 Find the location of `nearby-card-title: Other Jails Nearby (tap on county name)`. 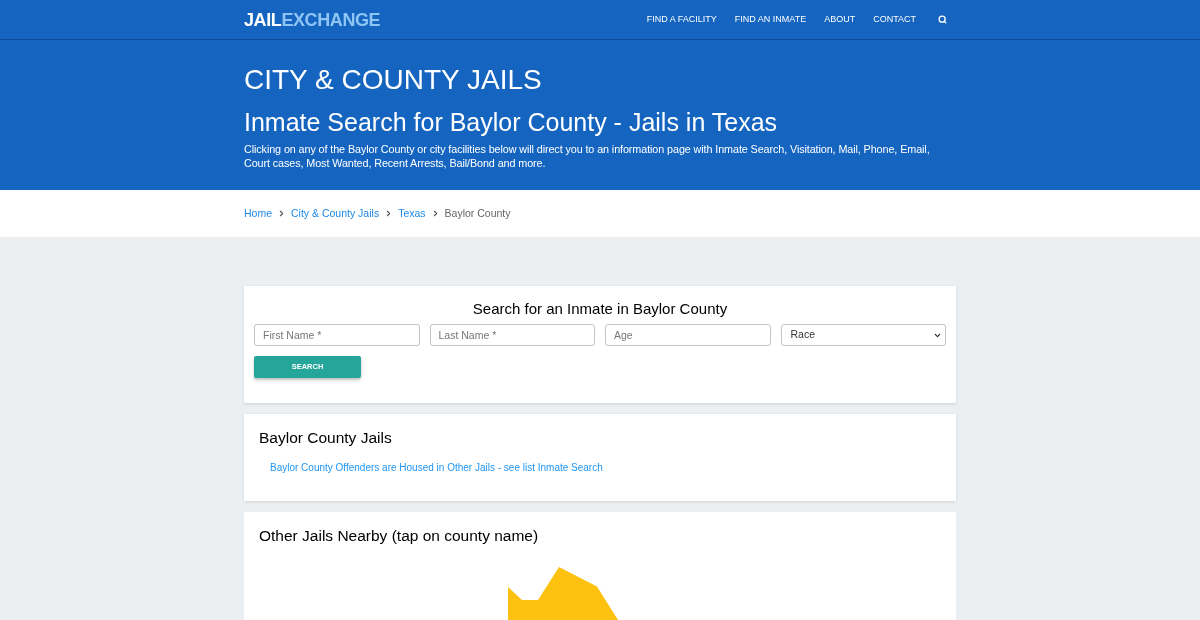

nearby-card-title: Other Jails Nearby (tap on county name) is located at coordinates (399, 536).